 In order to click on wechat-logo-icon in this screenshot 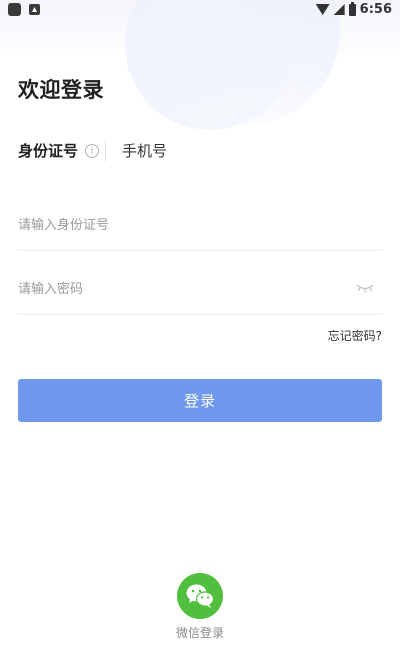, I will do `click(200, 596)`.